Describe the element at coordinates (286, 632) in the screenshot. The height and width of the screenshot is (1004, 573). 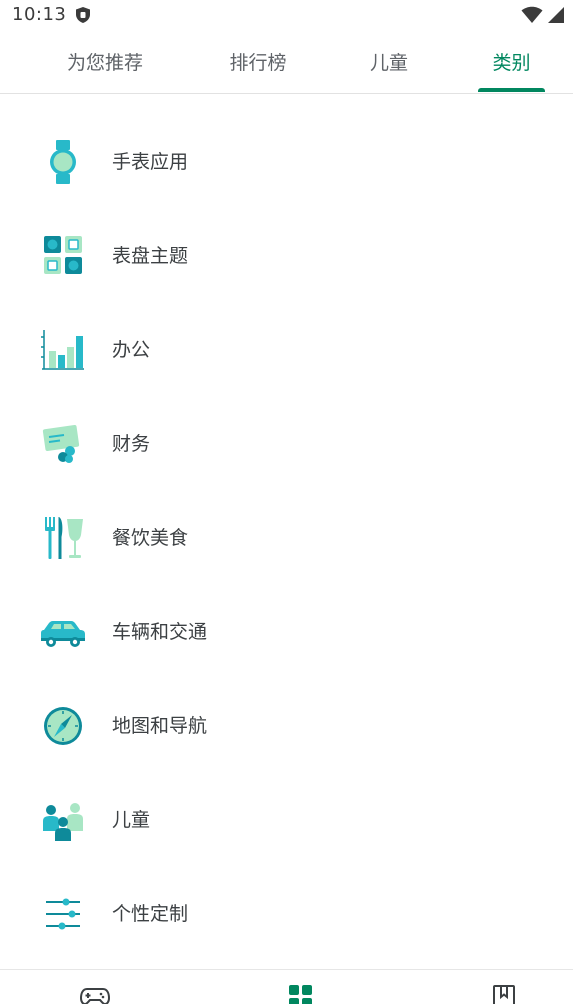
I see `category-item-vehicles: 车辆和交通` at that location.